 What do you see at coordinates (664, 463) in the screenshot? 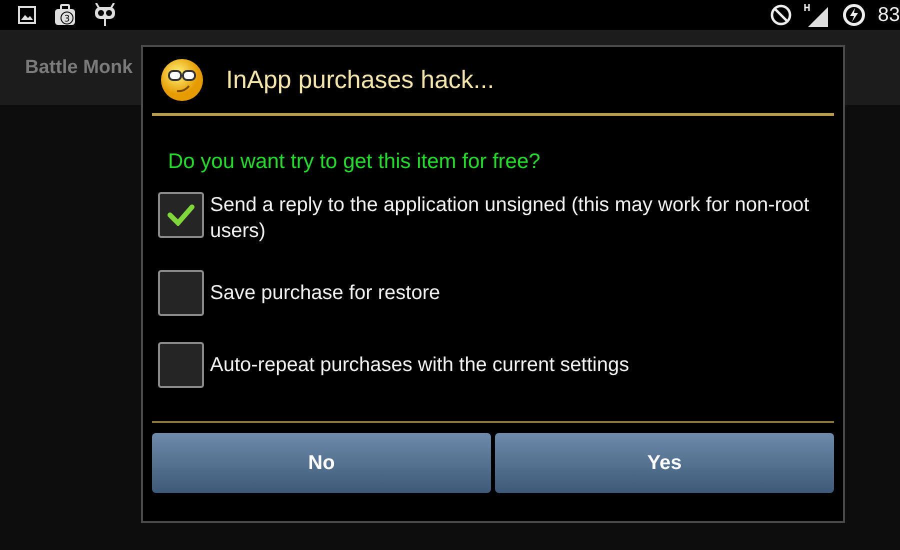
I see `yes-button: Yes` at bounding box center [664, 463].